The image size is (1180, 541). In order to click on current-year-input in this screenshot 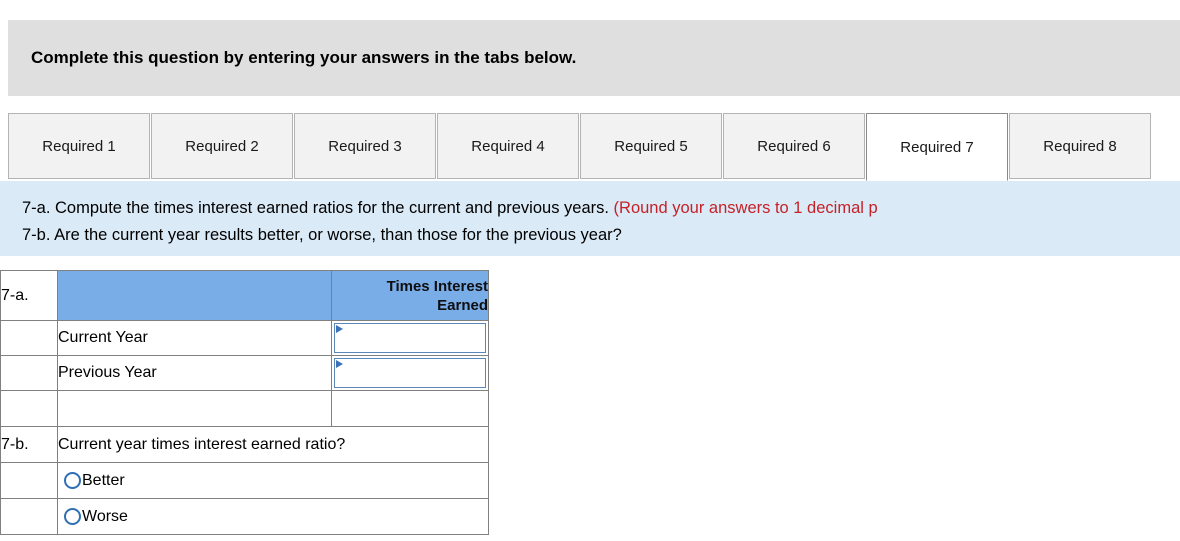, I will do `click(410, 338)`.